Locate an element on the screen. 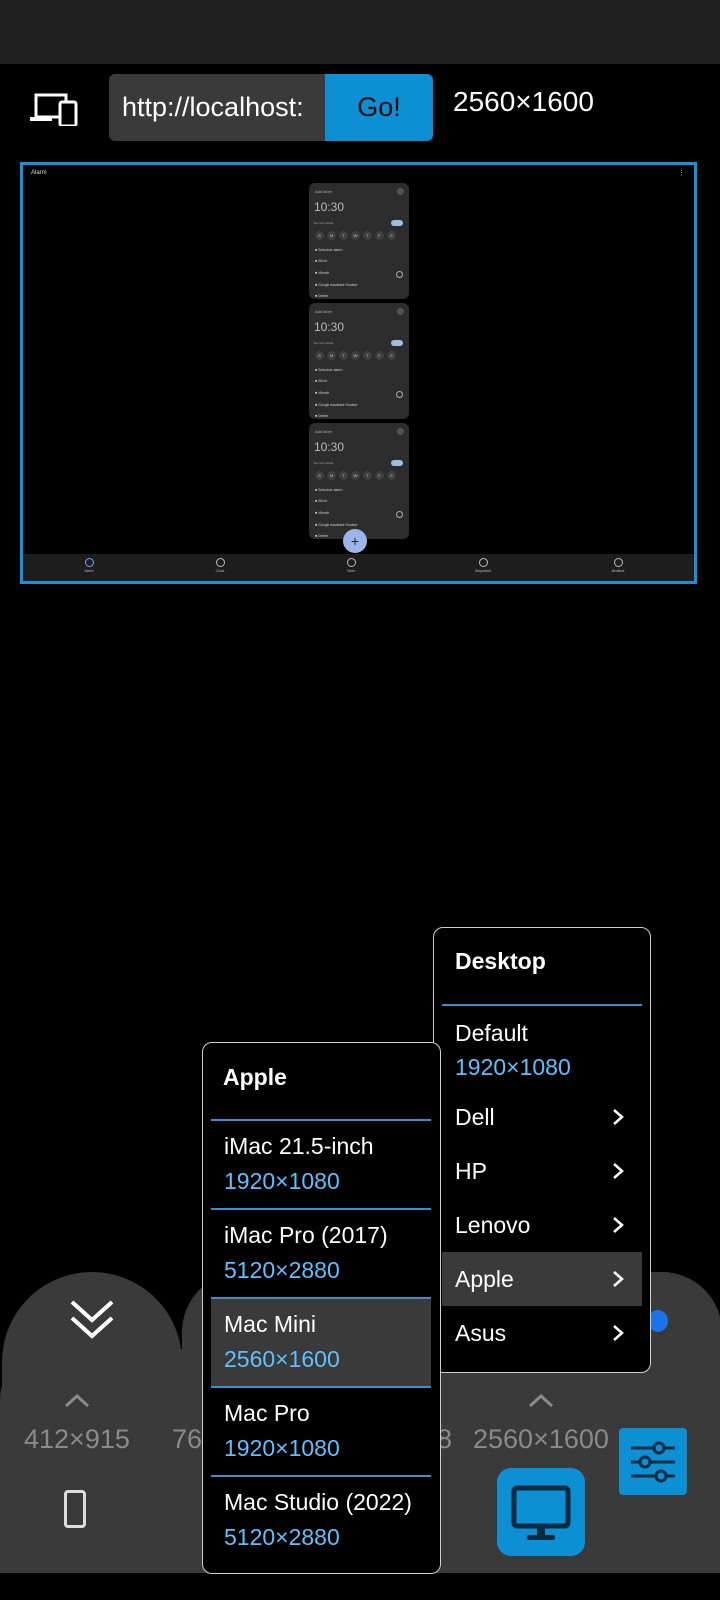  devices-icon is located at coordinates (54, 109).